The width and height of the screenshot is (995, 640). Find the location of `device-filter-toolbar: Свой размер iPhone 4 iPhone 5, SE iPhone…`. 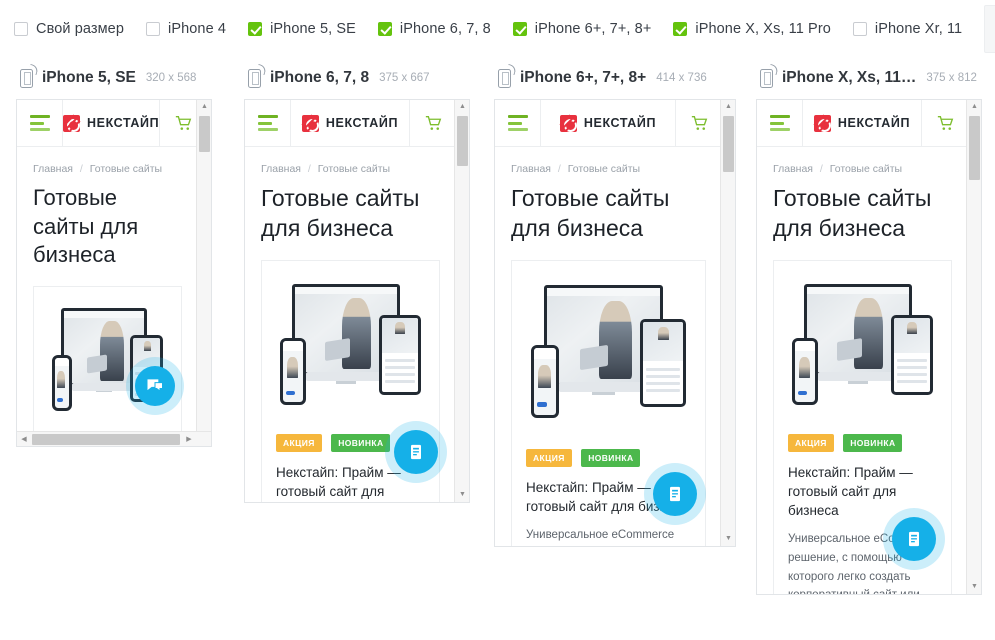

device-filter-toolbar: Свой размер iPhone 4 iPhone 5, SE iPhone… is located at coordinates (497, 28).